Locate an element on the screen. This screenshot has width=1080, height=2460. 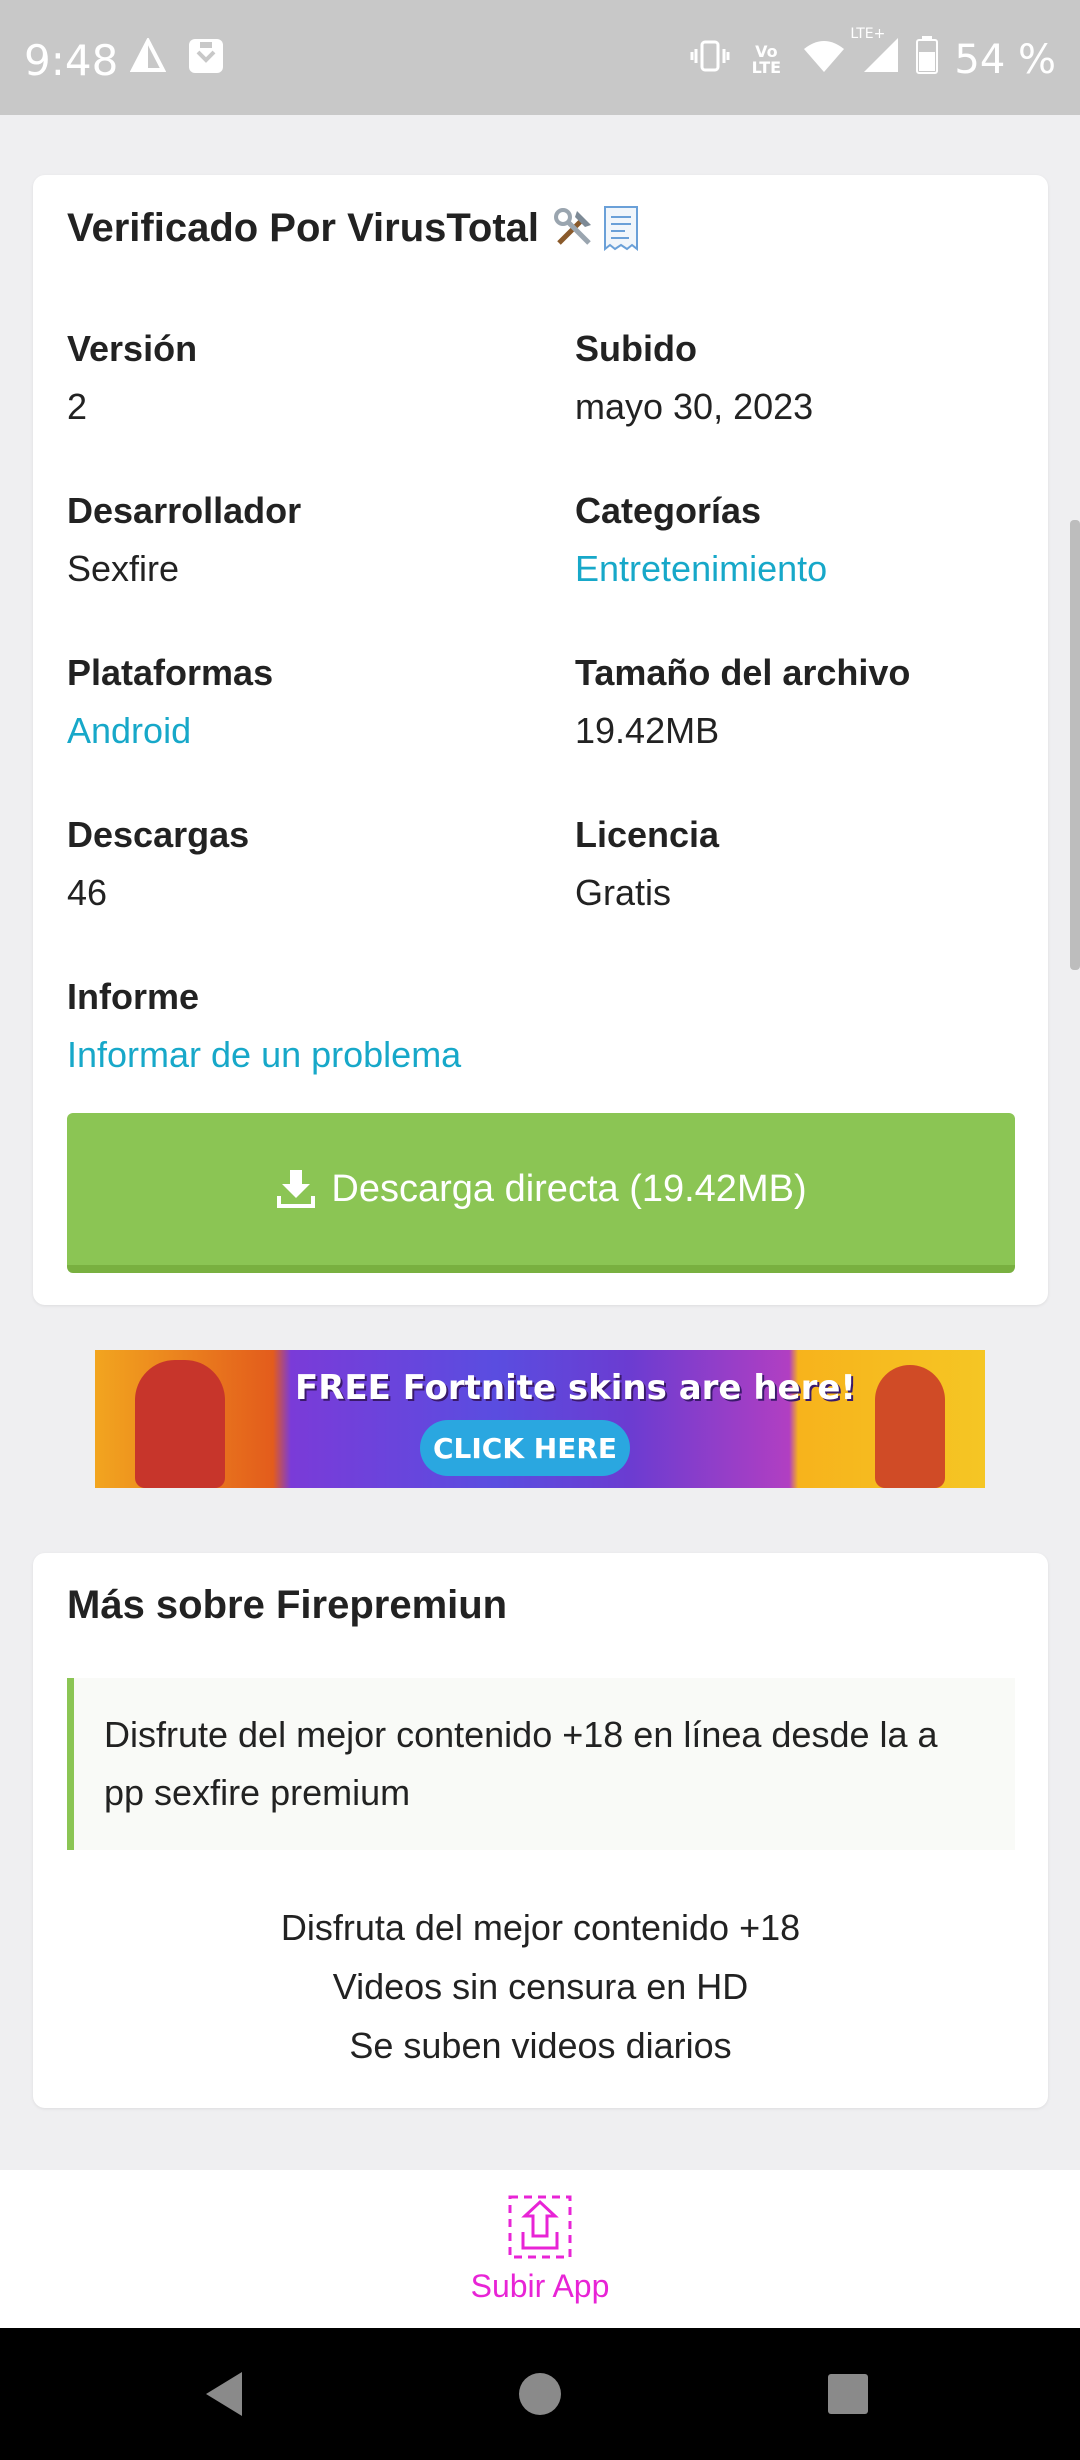
vibrate-icon is located at coordinates (710, 60).